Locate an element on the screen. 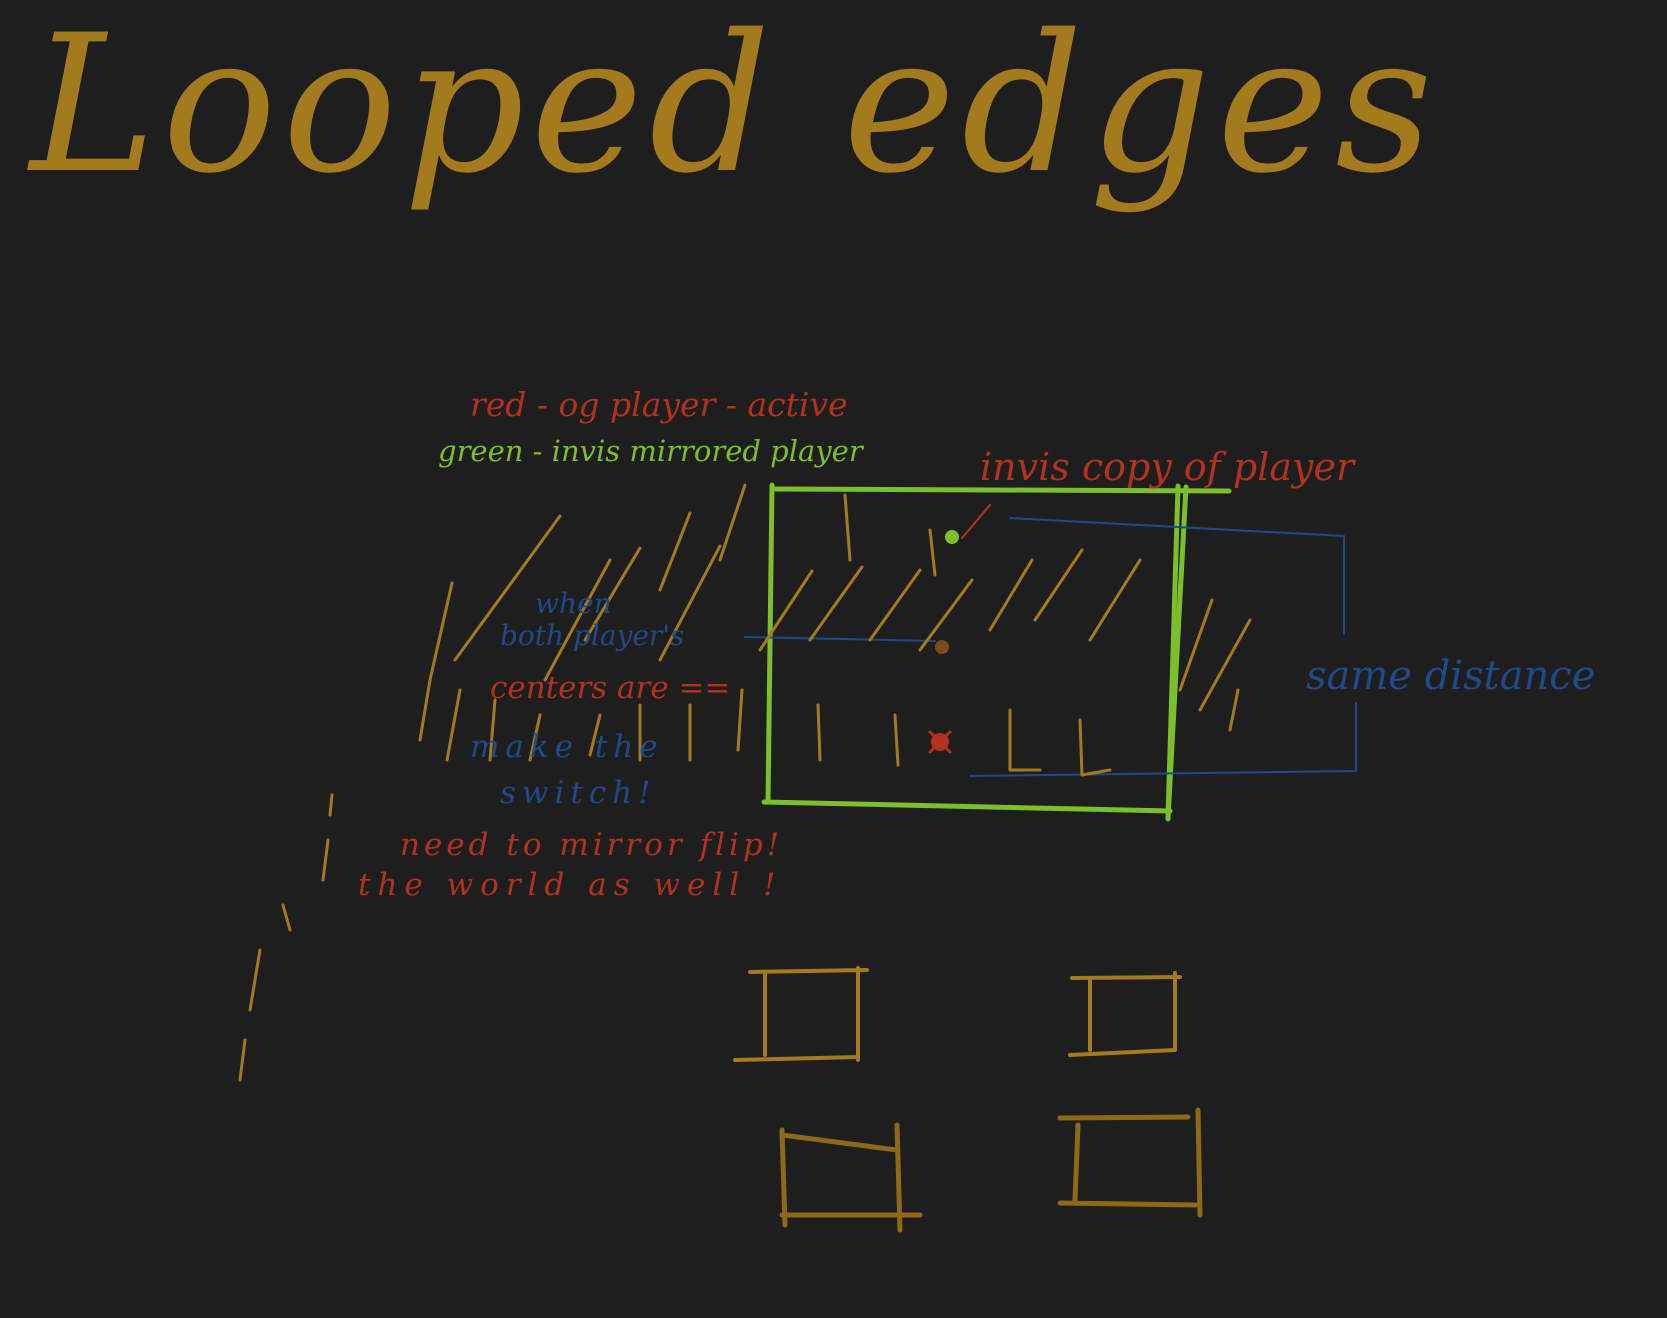 Image resolution: width=1667 pixels, height=1318 pixels. legend-red-label: red - og player - active is located at coordinates (659, 404).